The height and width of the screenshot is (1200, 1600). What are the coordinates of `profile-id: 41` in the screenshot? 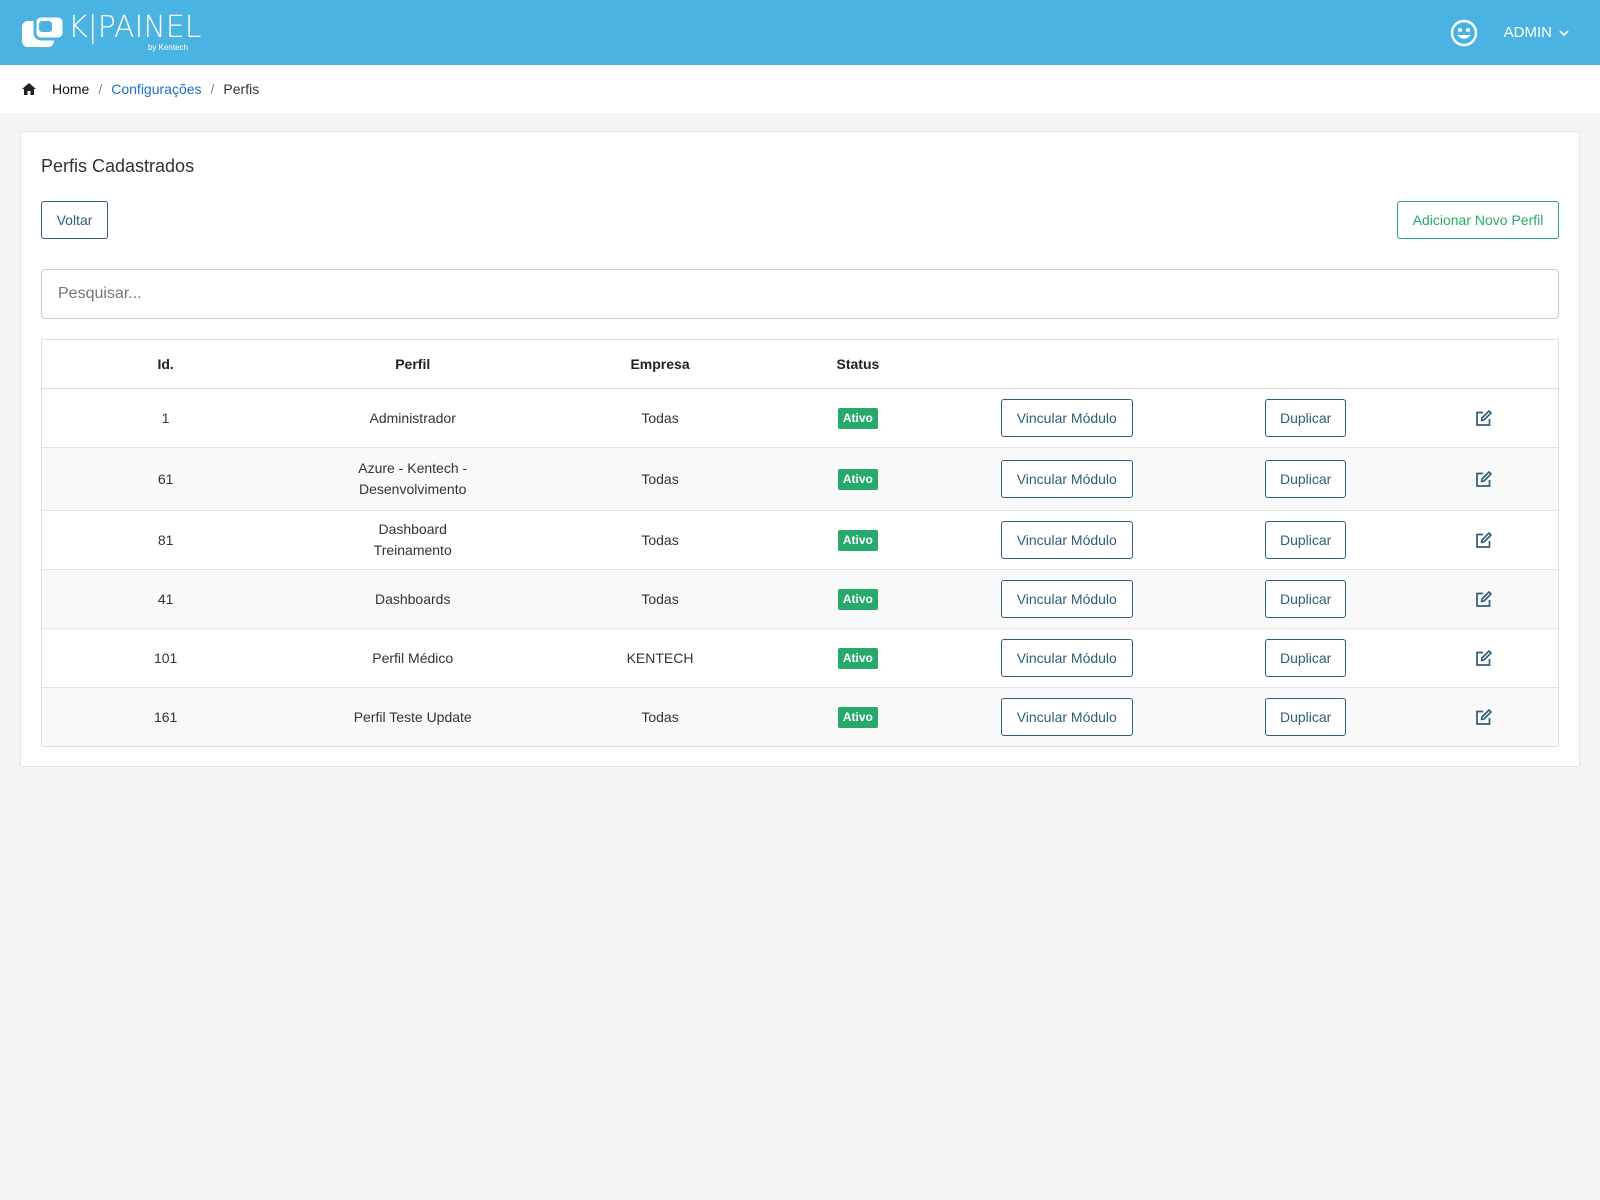 It's located at (165, 598).